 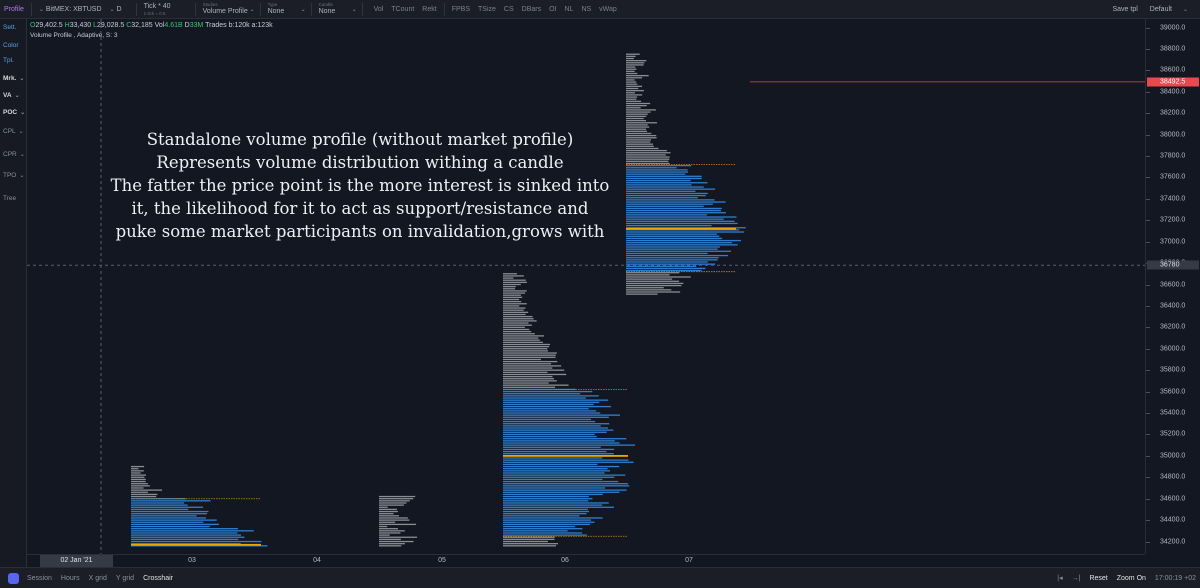 I want to click on reset-button: Reset, so click(x=1098, y=578).